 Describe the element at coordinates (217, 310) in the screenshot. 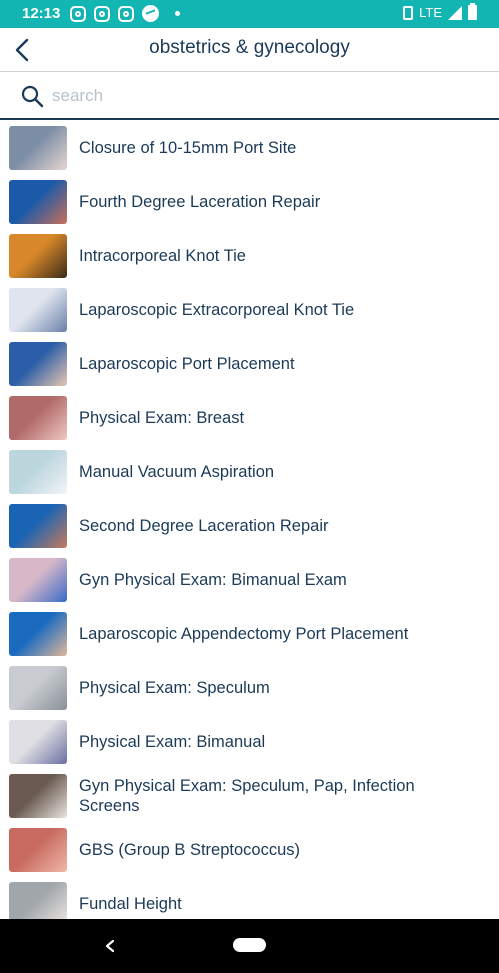

I see `procedure-label: Laparoscopic Extracorporeal Knot Tie` at that location.